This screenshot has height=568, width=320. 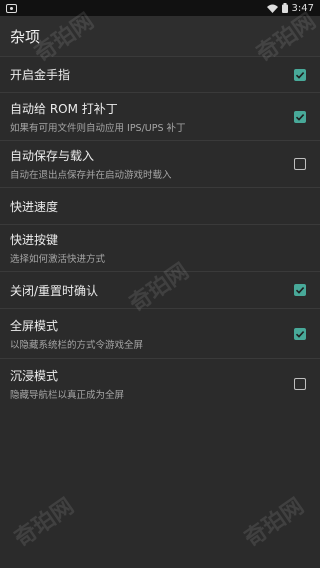 I want to click on setting-subtitle: 如果有可用文件则自动应用 IPS/UPS 补丁, so click(x=98, y=128).